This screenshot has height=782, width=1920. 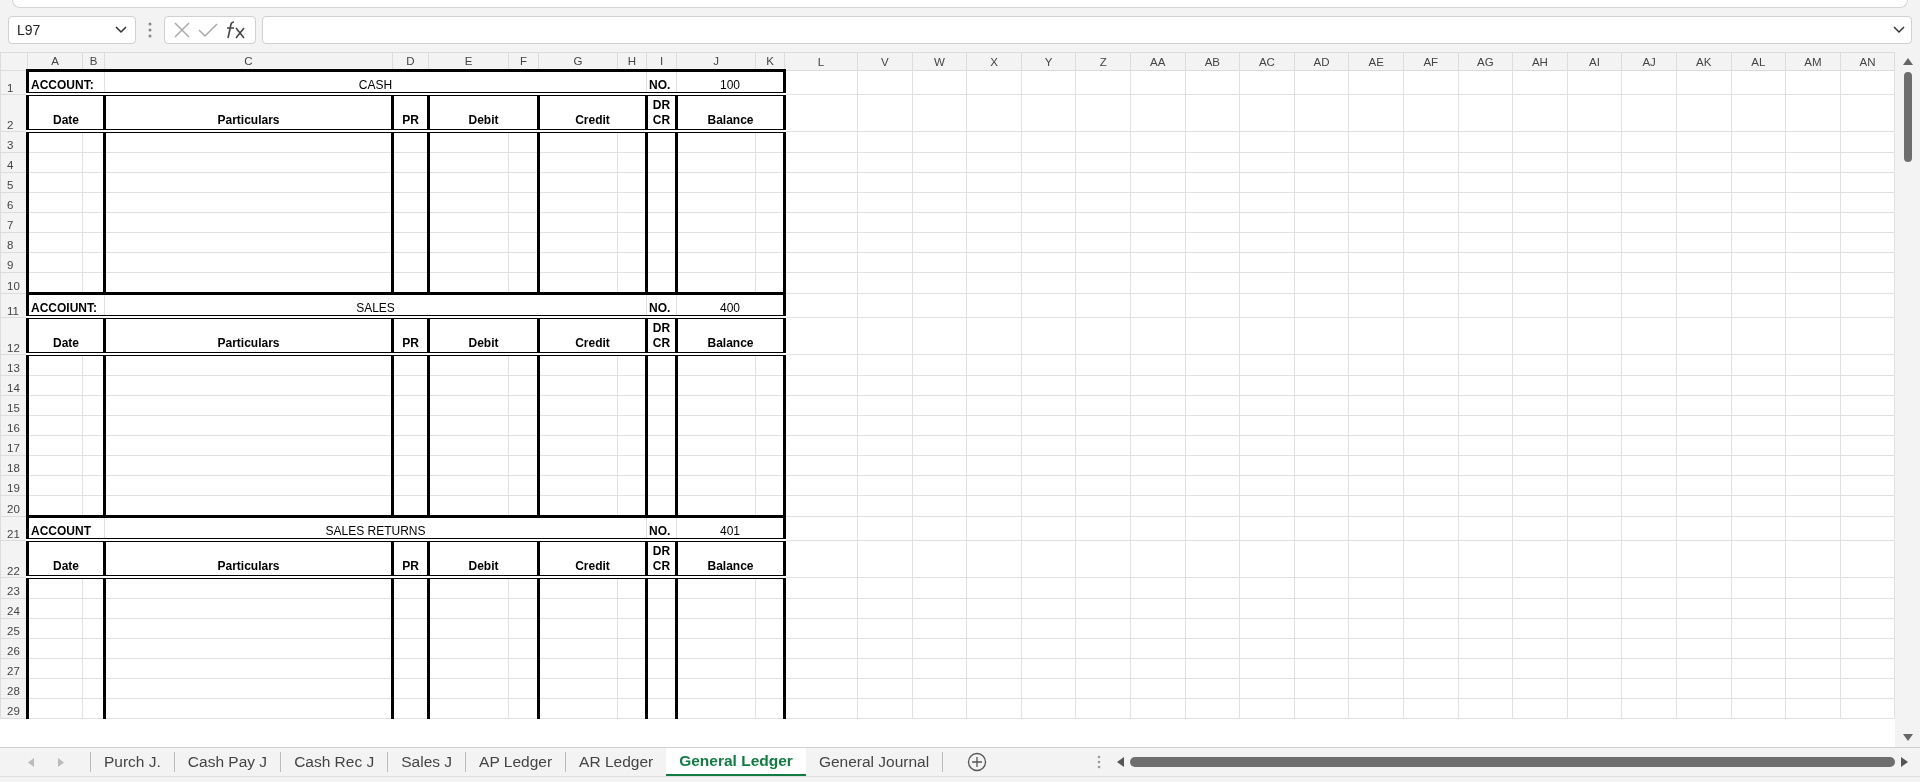 I want to click on column-header: E, so click(x=468, y=61).